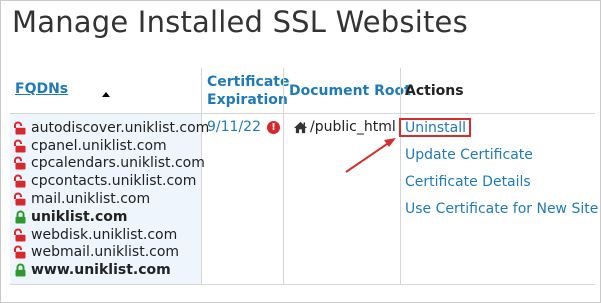 This screenshot has height=303, width=601. I want to click on uninstall-highlight-box, so click(435, 127).